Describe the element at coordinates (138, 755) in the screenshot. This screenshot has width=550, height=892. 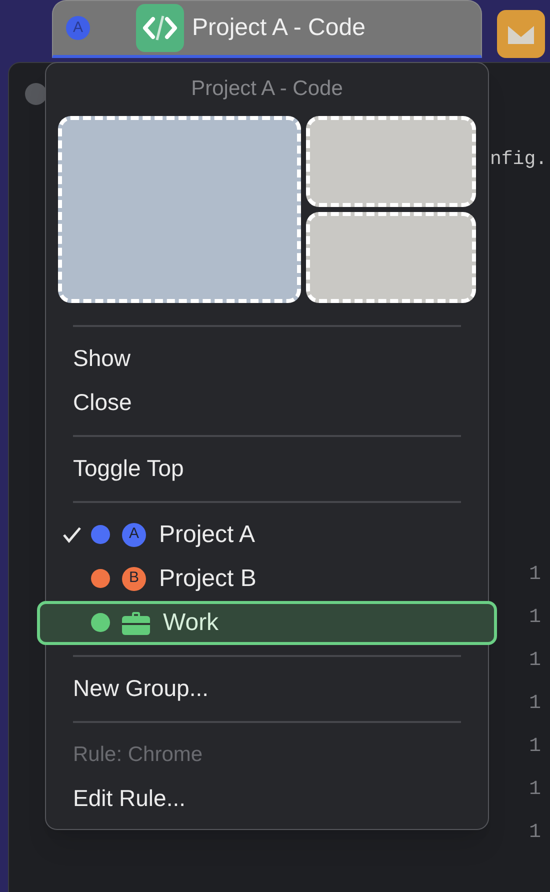
I see `menu-label: Rule: Chrome` at that location.